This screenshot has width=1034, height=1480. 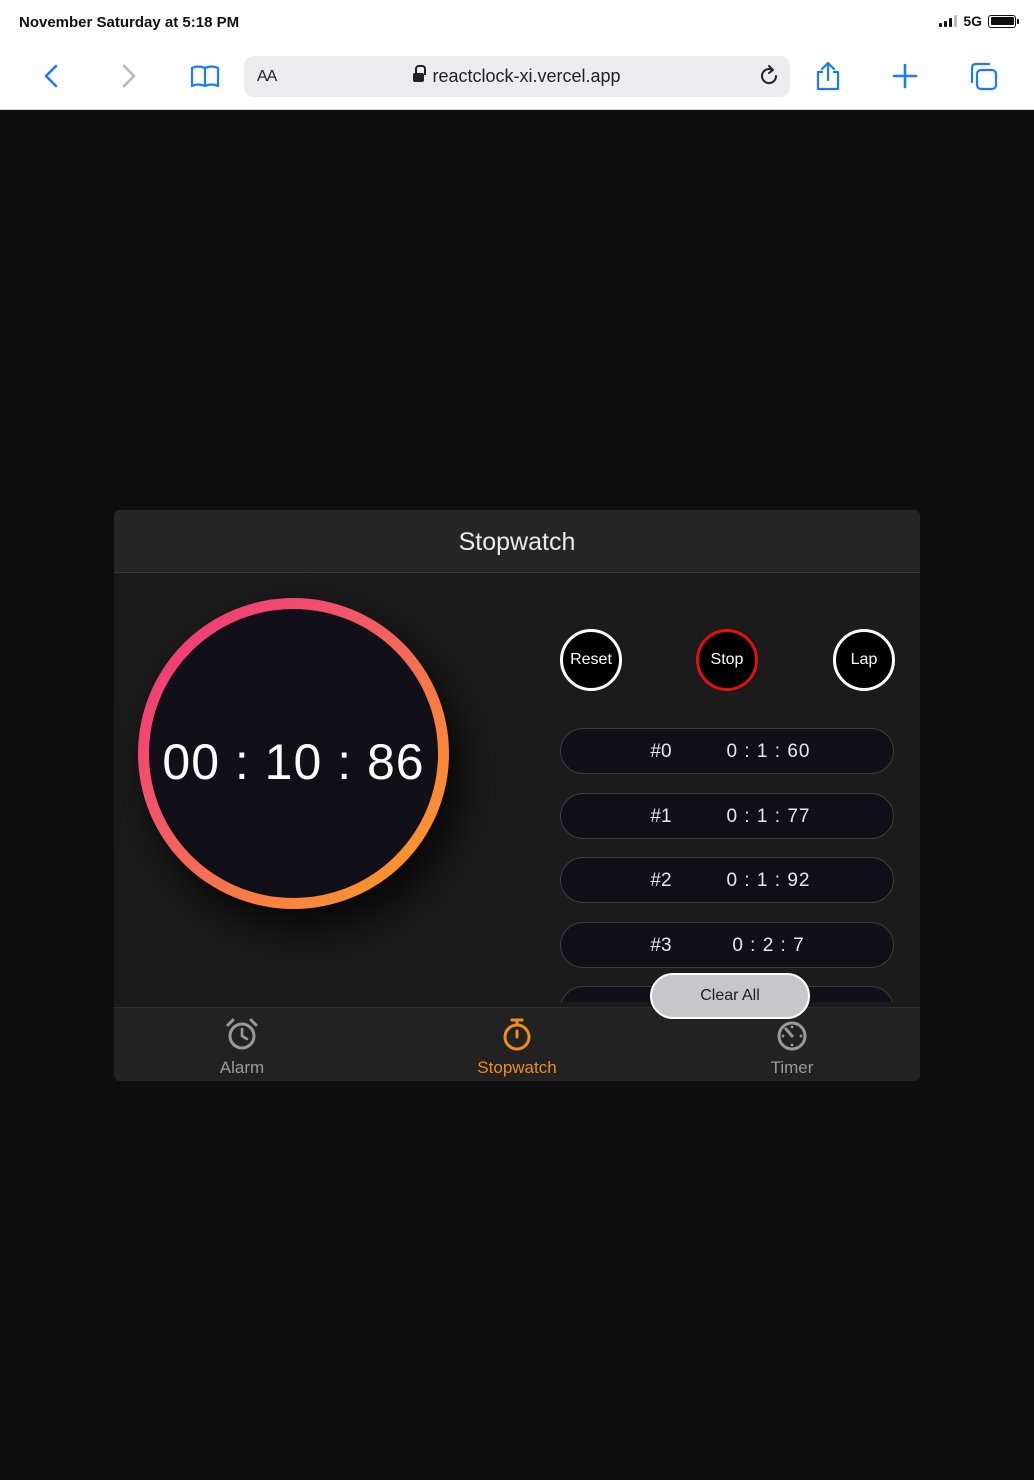 I want to click on bookmarks-icon, so click(x=205, y=76).